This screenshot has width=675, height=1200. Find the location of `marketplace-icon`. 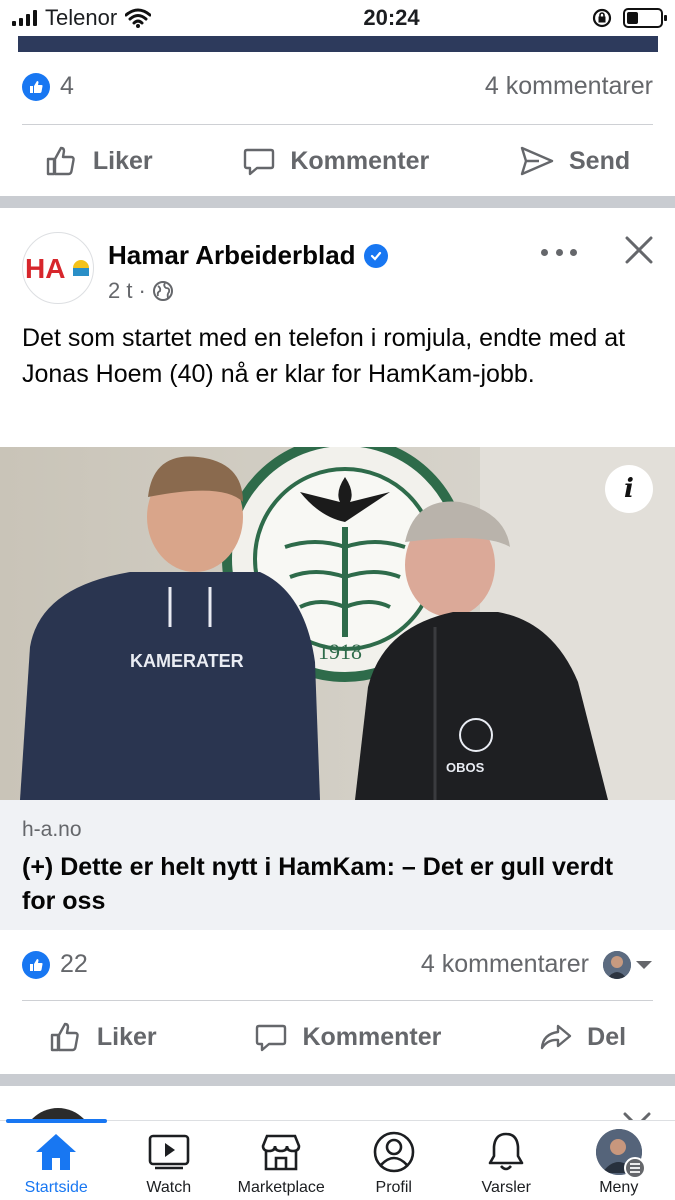

marketplace-icon is located at coordinates (281, 1152).